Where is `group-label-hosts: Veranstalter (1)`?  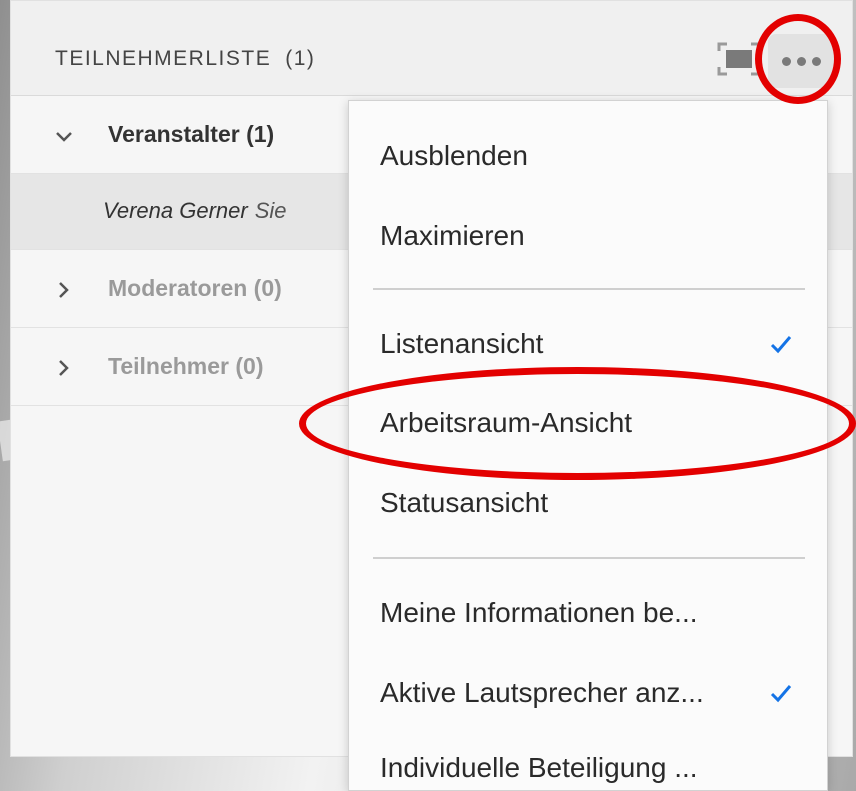 group-label-hosts: Veranstalter (1) is located at coordinates (191, 134).